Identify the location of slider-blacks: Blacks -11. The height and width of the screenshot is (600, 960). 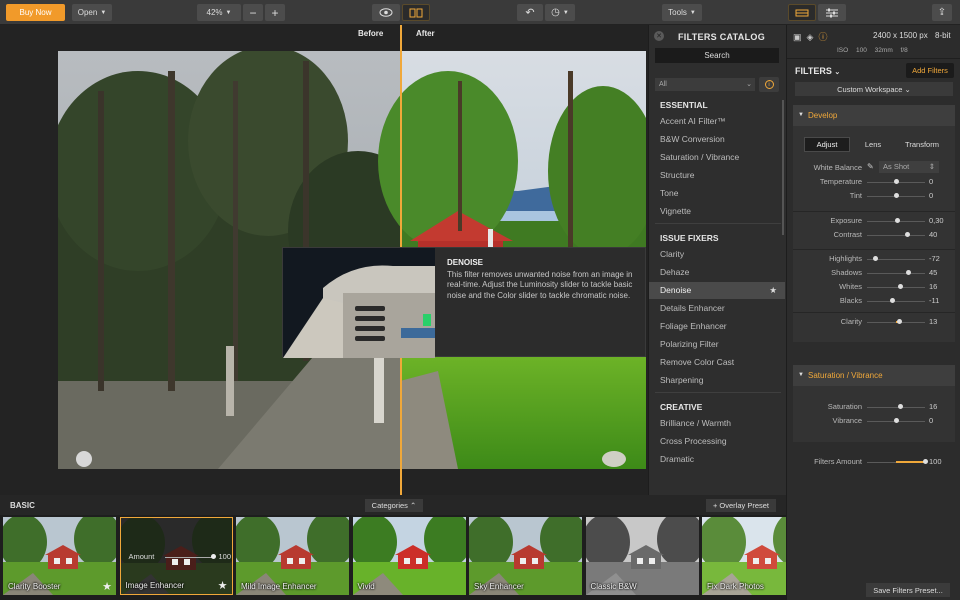
(874, 302).